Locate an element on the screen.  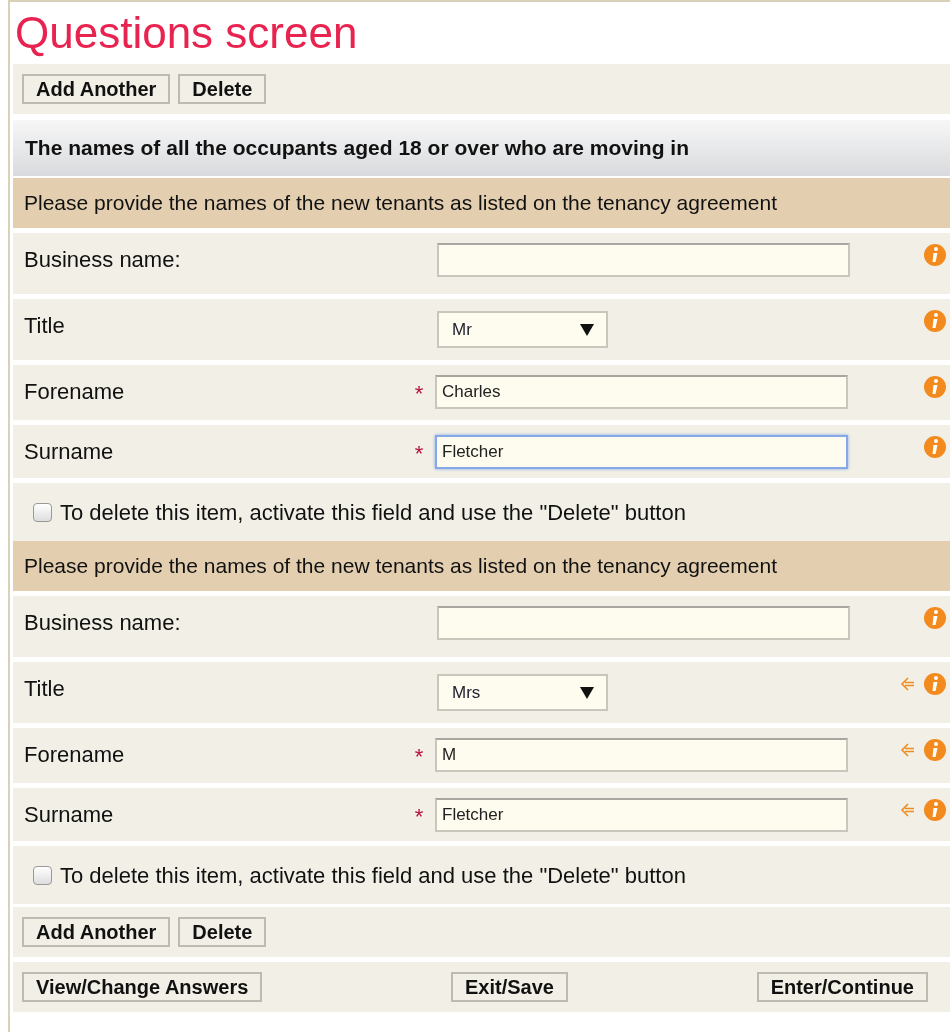
title-dropdown: Mrs is located at coordinates (522, 692).